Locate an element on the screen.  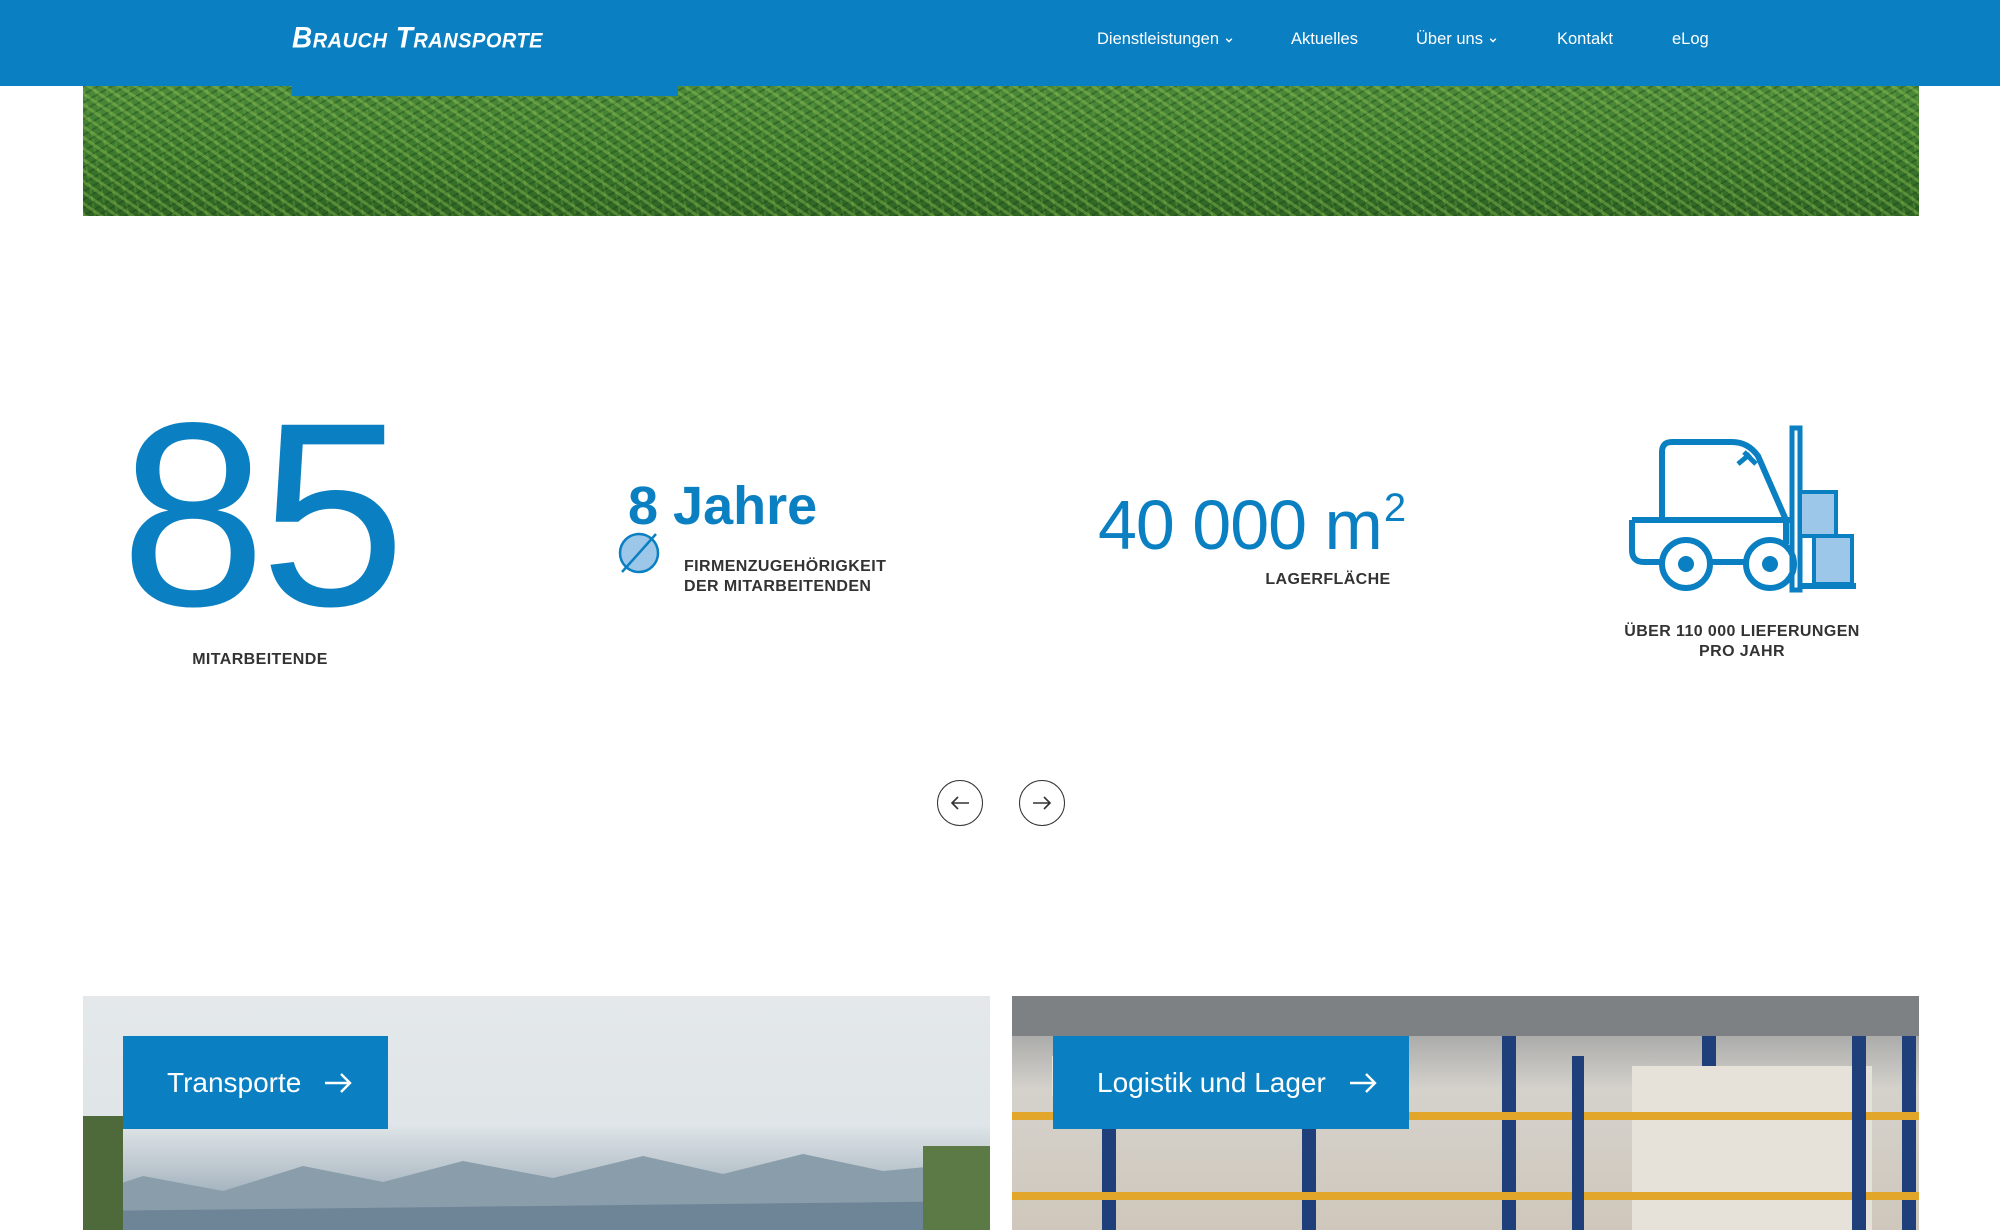
stat-storage-label: LAGERFLÄCHE is located at coordinates (1328, 579).